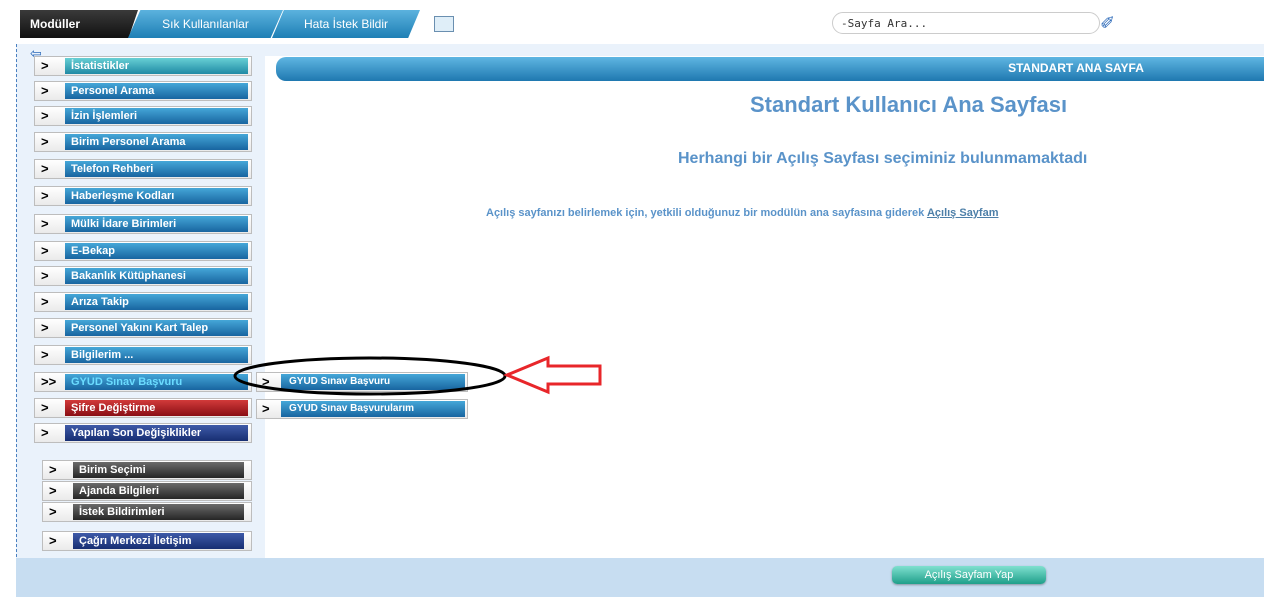  Describe the element at coordinates (909, 104) in the screenshot. I see `page-title: Standart Kullanıcı Ana Sayfası` at that location.